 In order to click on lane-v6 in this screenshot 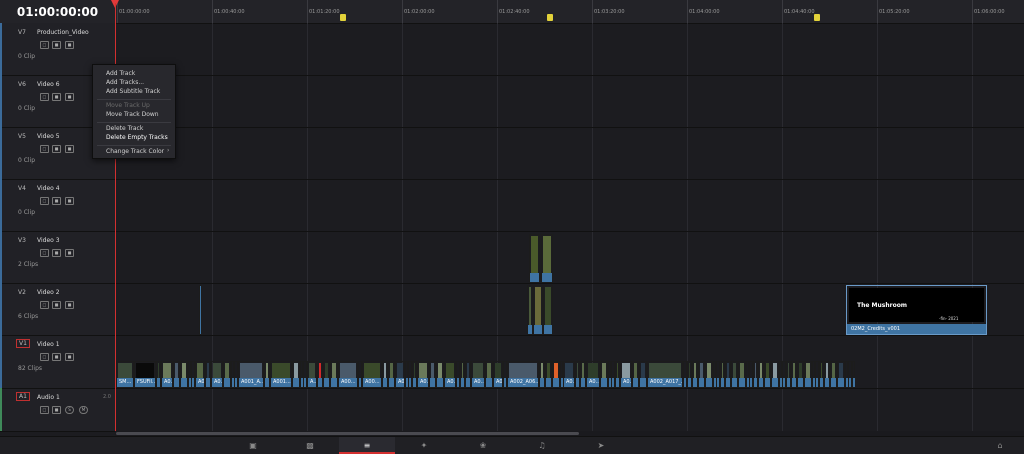, I will do `click(569, 101)`.